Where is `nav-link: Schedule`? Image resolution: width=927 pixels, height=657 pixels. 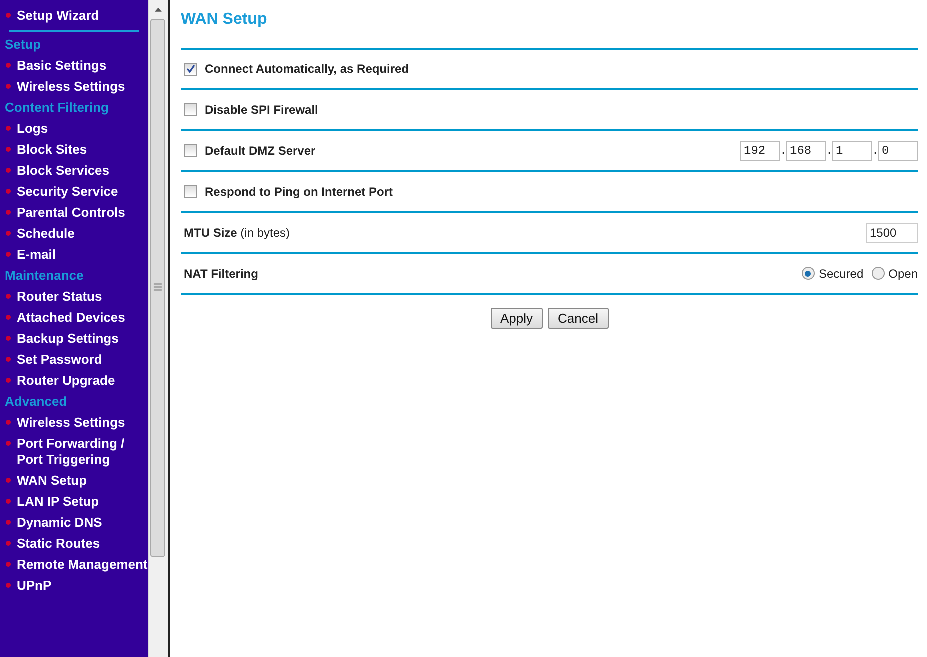 nav-link: Schedule is located at coordinates (46, 234).